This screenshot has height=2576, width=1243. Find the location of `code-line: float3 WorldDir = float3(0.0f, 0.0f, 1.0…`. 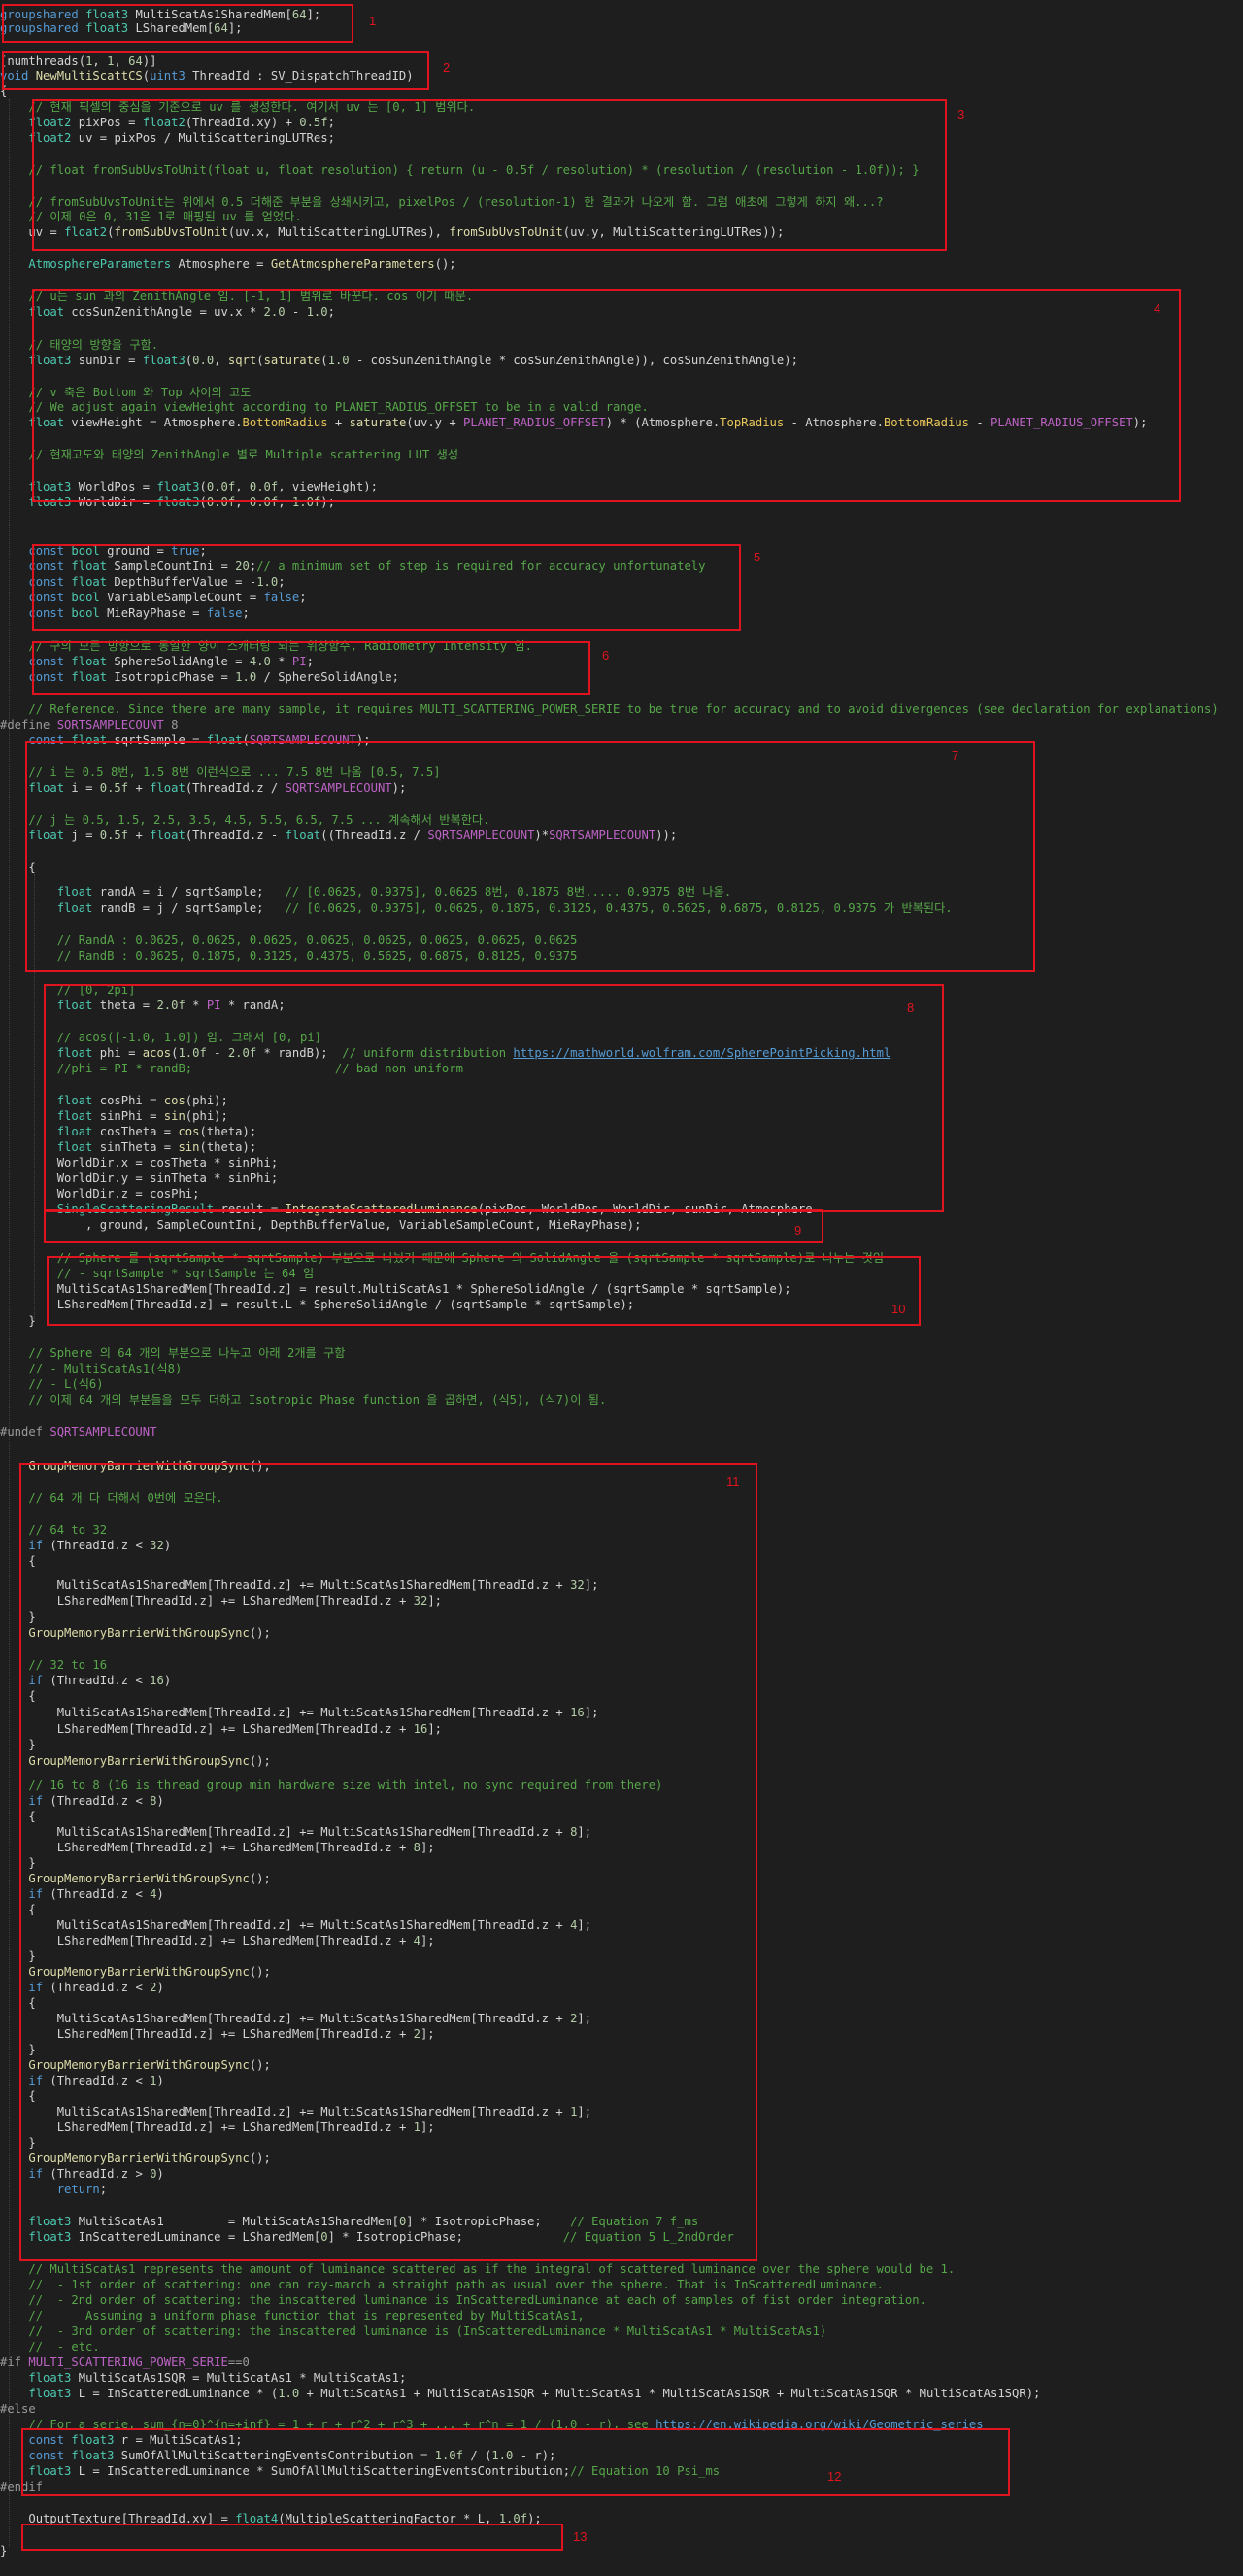

code-line: float3 WorldDir = float3(0.0f, 0.0f, 1.0… is located at coordinates (621, 502).